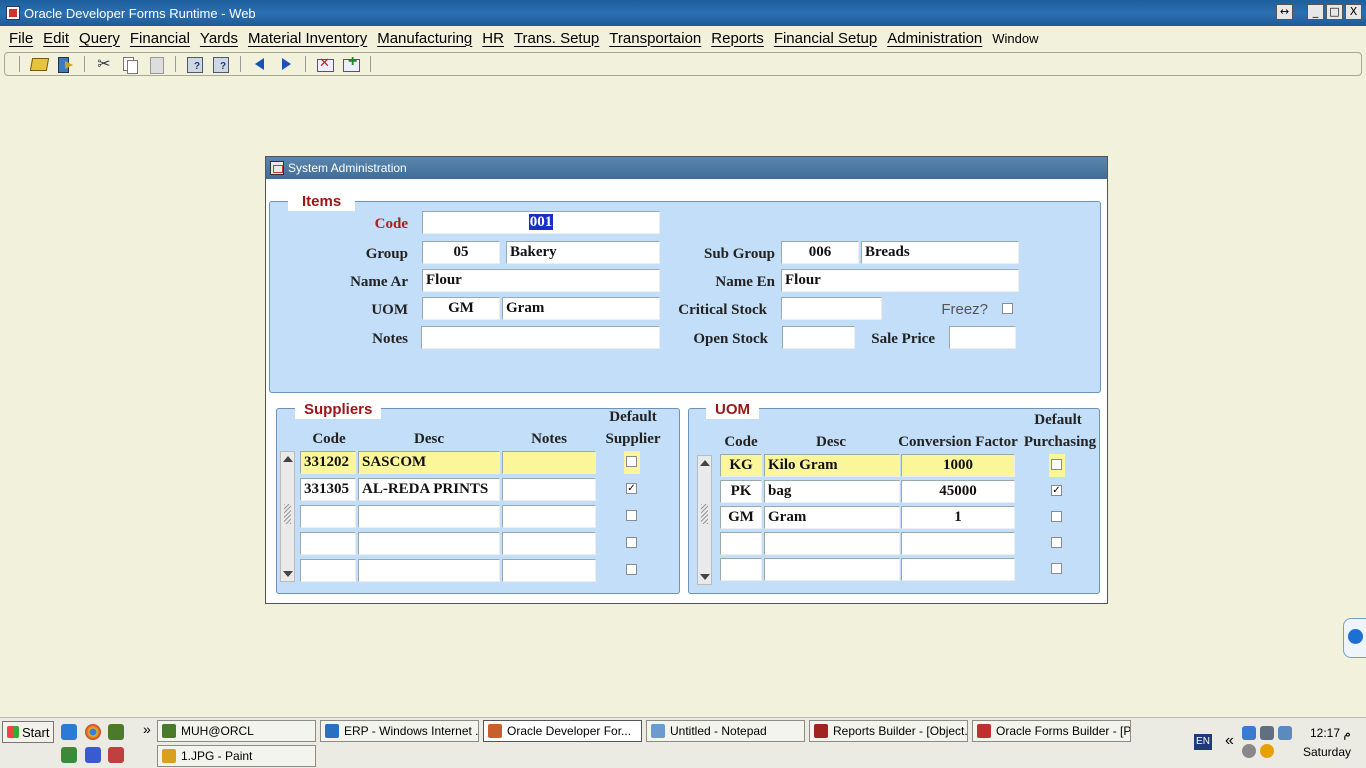 Image resolution: width=1366 pixels, height=768 pixels. What do you see at coordinates (116, 732) in the screenshot?
I see `sql-quicklaunch-icon` at bounding box center [116, 732].